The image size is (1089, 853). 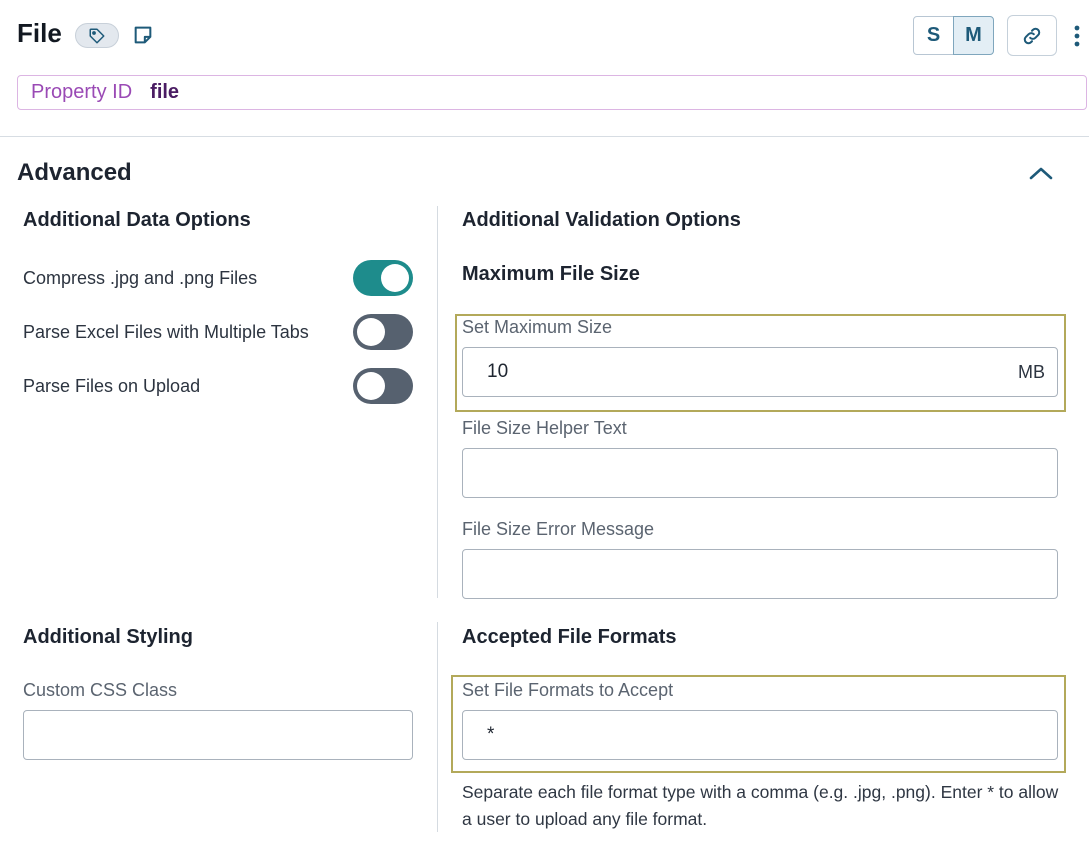 I want to click on formats-value: *, so click(x=491, y=734).